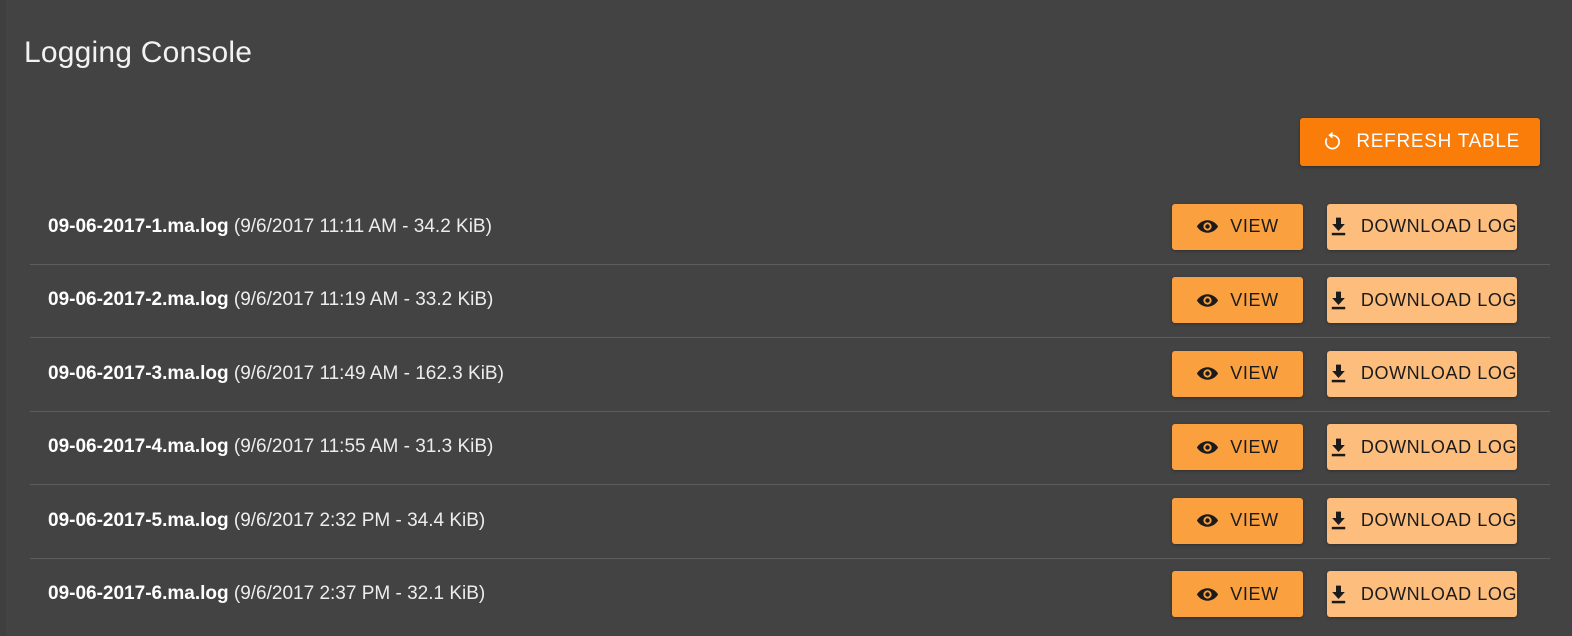 The height and width of the screenshot is (636, 1572). I want to click on log-file-meta: (9/6/2017 2:37 PM - 32.1 KiB), so click(359, 594).